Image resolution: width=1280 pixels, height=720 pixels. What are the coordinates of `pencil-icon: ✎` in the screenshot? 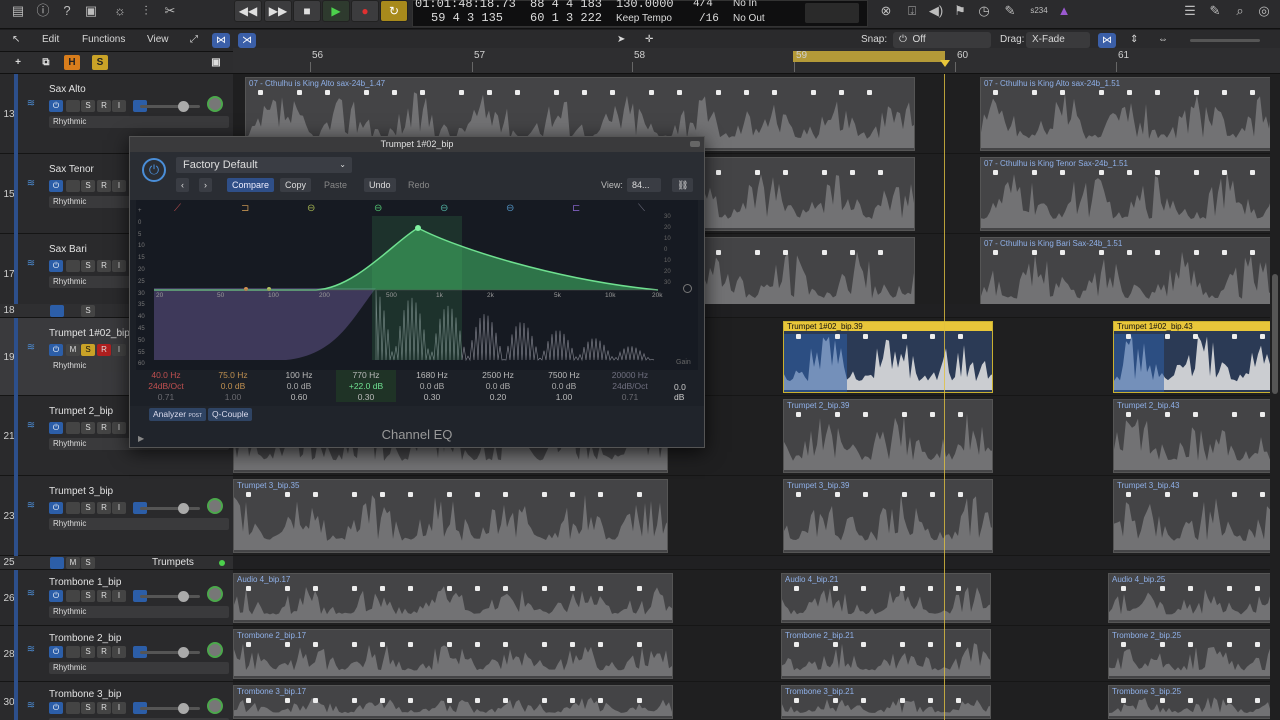 It's located at (1010, 11).